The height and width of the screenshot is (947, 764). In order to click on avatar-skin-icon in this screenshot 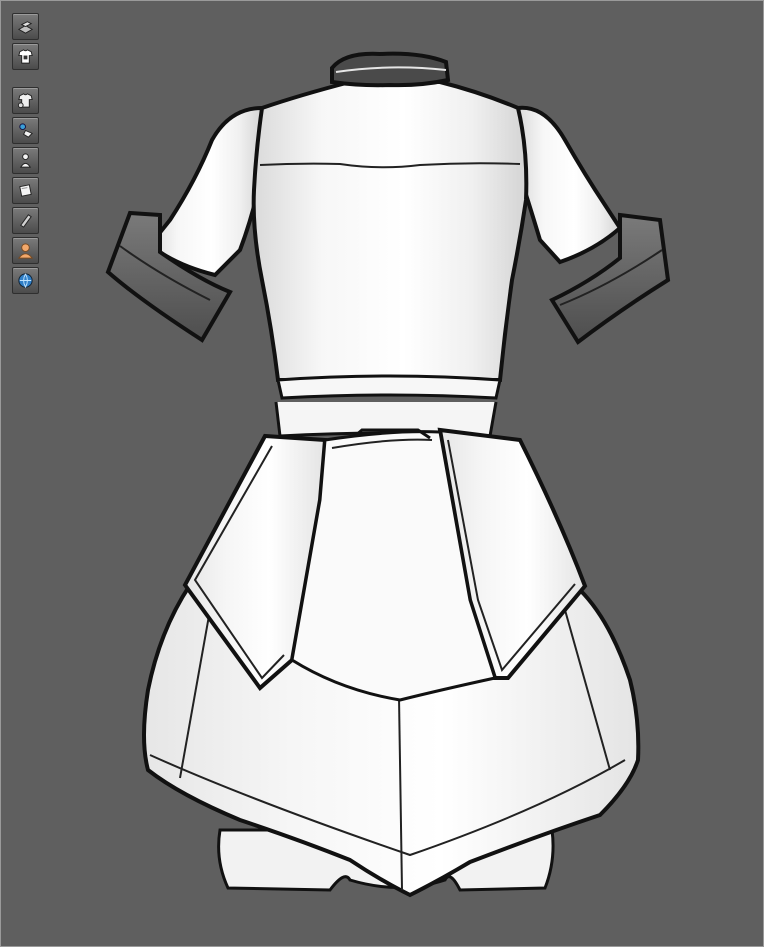, I will do `click(25, 250)`.